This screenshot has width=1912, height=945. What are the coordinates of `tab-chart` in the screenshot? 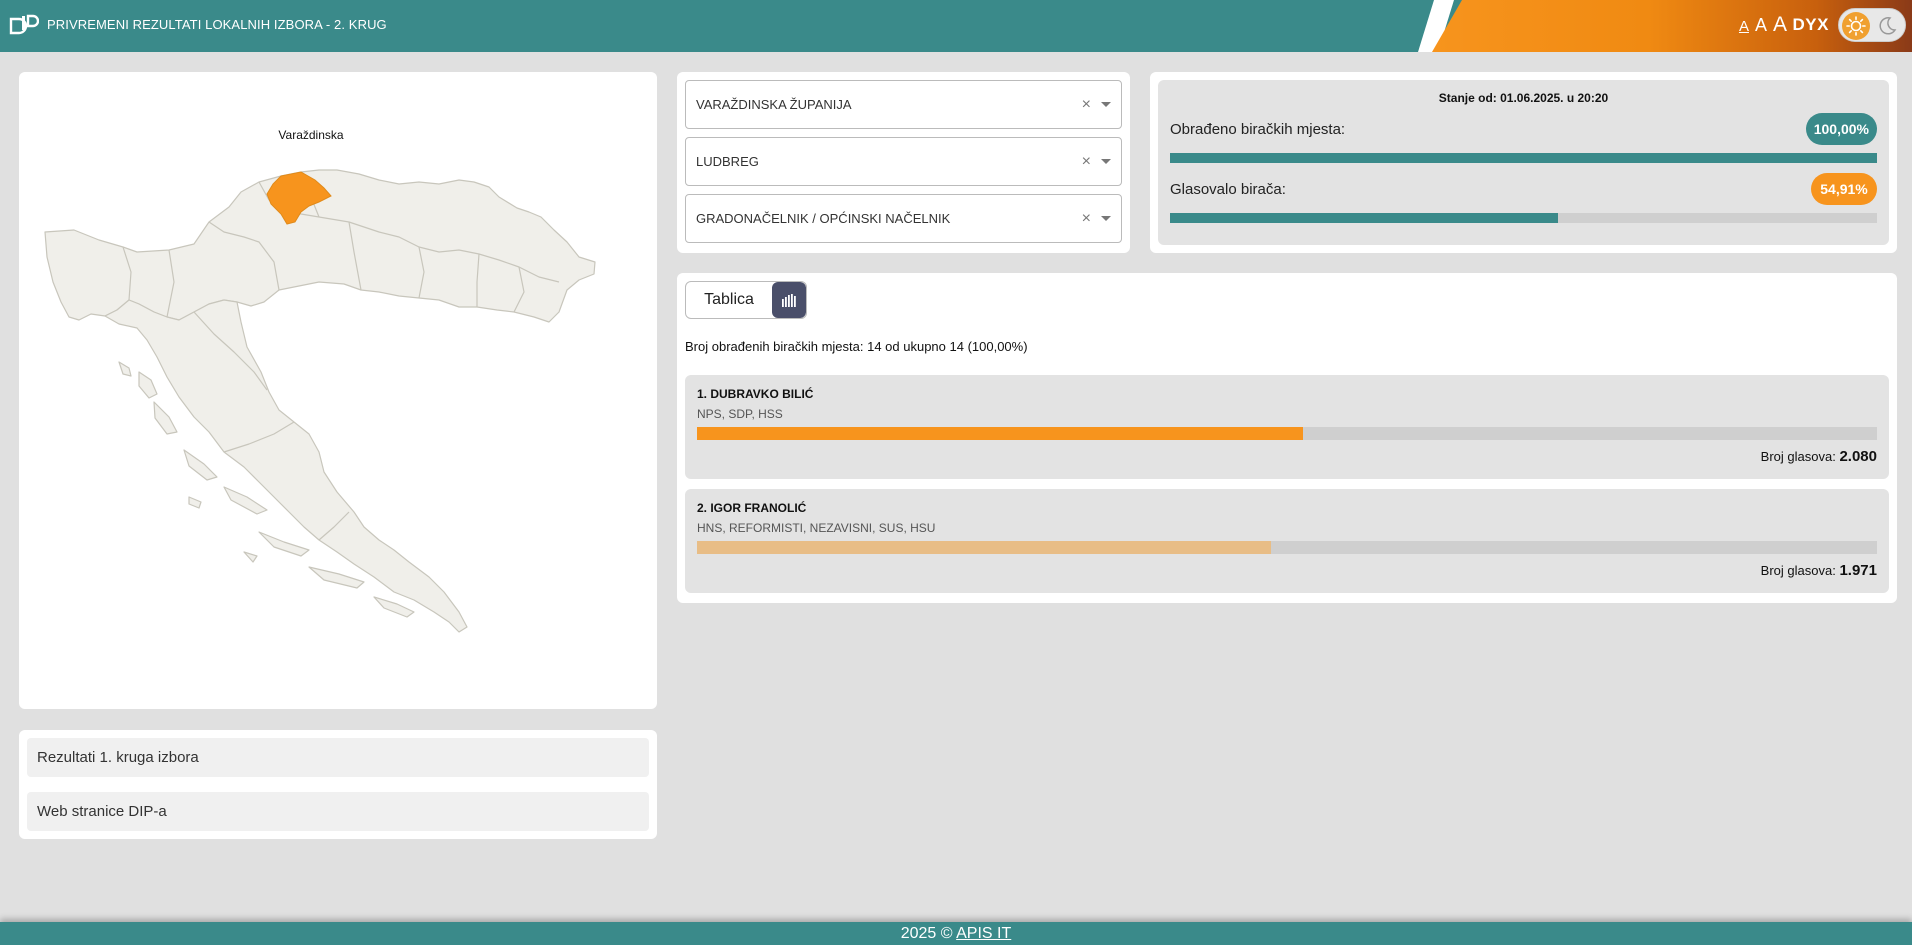 It's located at (789, 300).